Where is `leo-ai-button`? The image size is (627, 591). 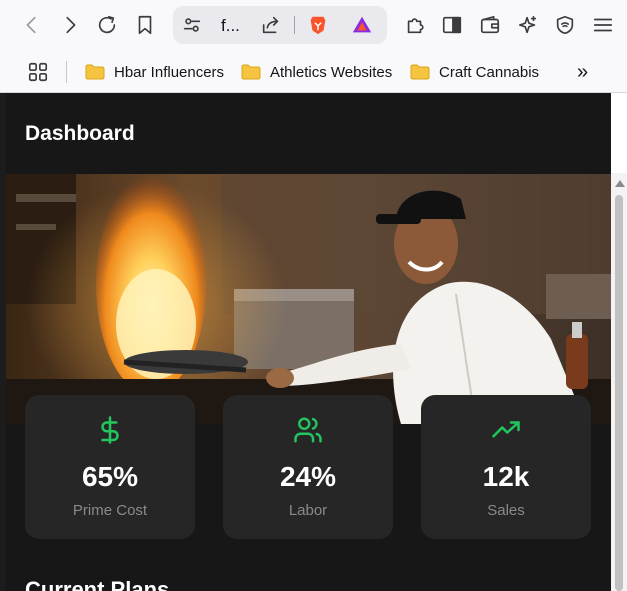
leo-ai-button is located at coordinates (528, 25).